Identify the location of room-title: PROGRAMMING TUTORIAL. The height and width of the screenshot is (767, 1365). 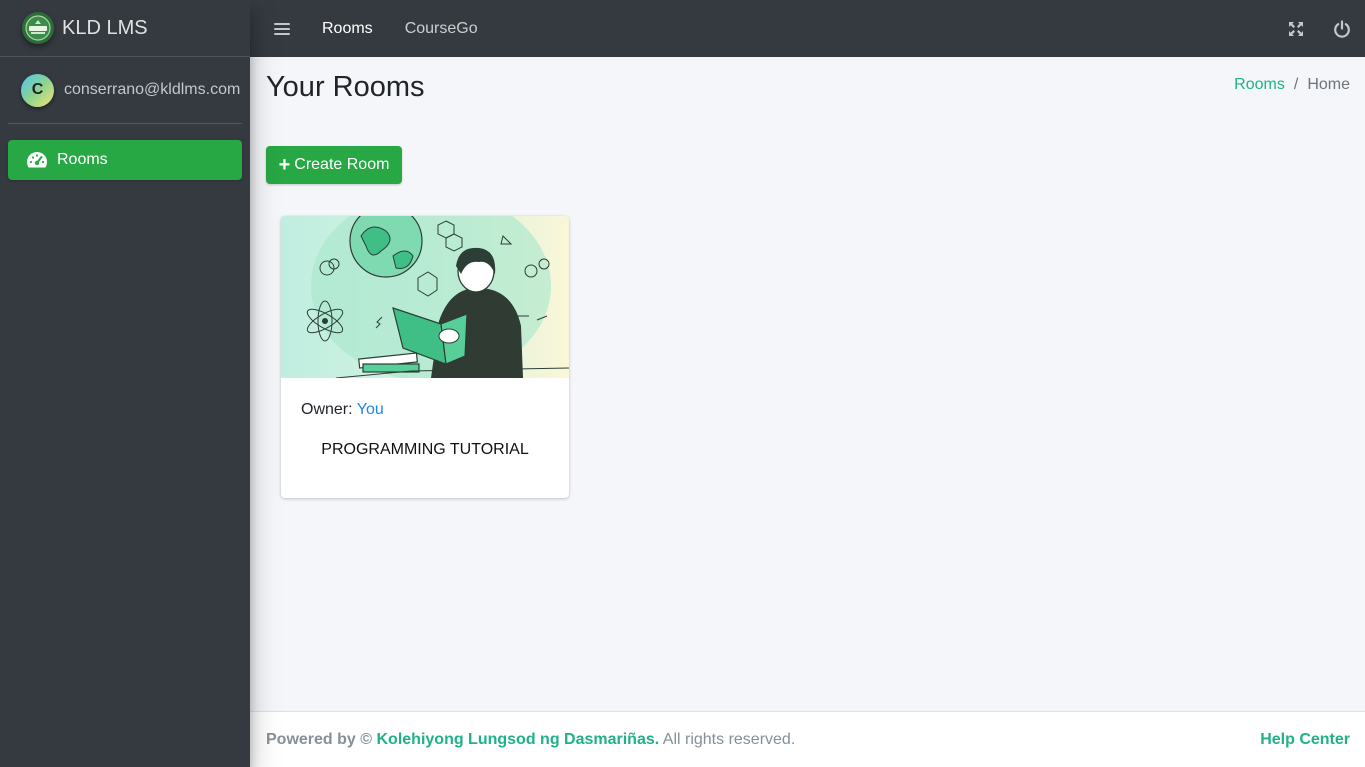
(425, 449).